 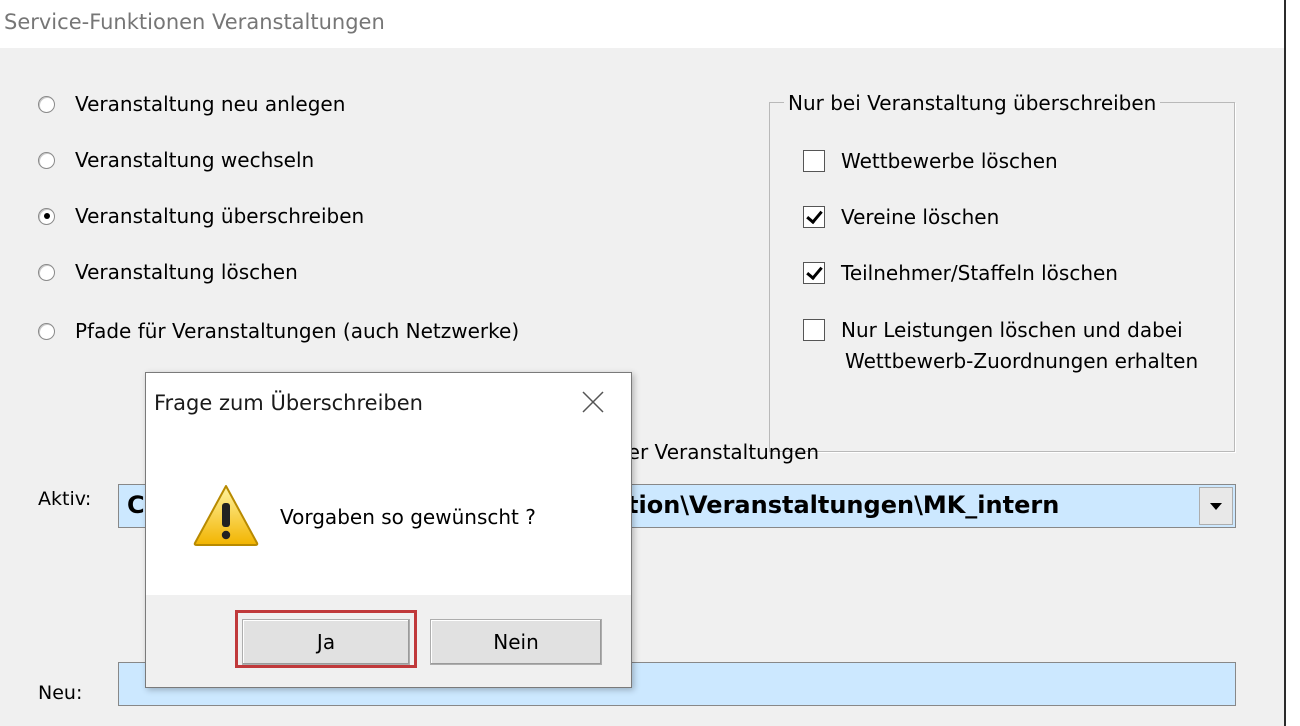 I want to click on dropdown-button, so click(x=1216, y=506).